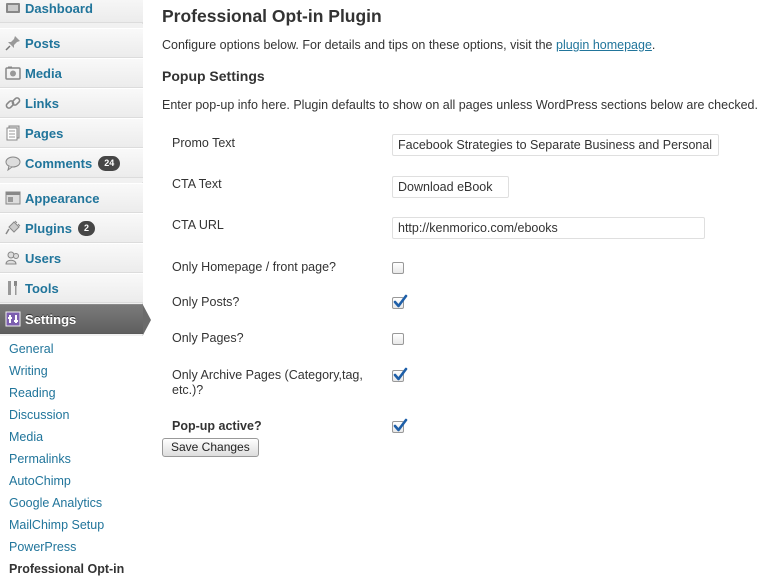 The width and height of the screenshot is (769, 583). What do you see at coordinates (272, 16) in the screenshot?
I see `page-title: Professional Opt-in Plugin` at bounding box center [272, 16].